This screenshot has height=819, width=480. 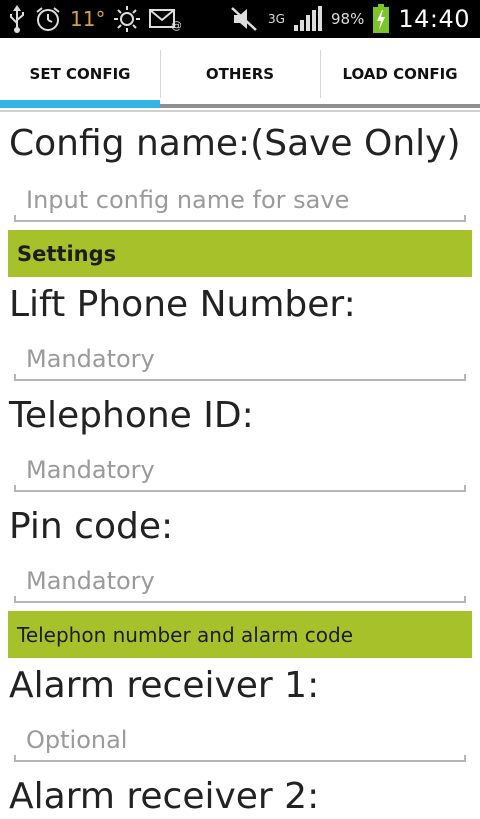 I want to click on status-bar-notifications: 11° @, so click(x=94, y=19).